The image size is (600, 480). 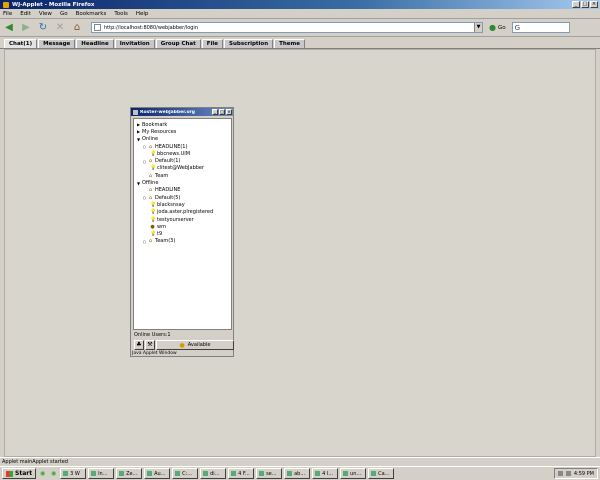 What do you see at coordinates (9, 28) in the screenshot?
I see `back-arrow-icon: ◀` at bounding box center [9, 28].